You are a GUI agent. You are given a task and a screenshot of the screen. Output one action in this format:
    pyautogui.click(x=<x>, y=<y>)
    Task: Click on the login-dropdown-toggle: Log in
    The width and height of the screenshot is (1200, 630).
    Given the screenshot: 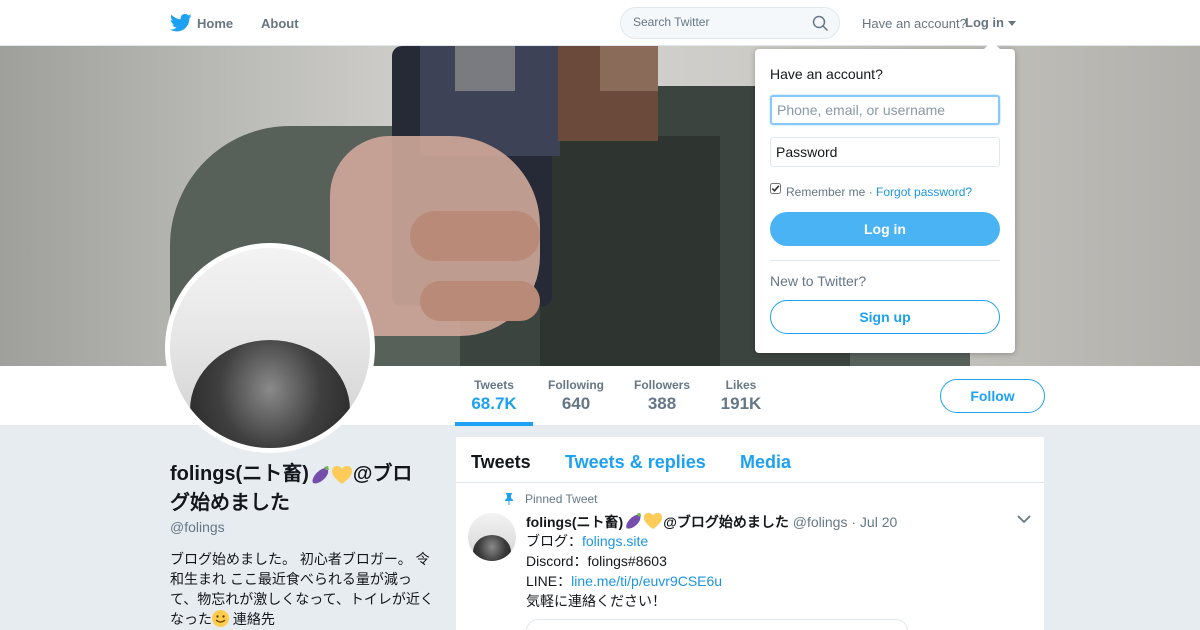 What is the action you would take?
    pyautogui.click(x=984, y=22)
    